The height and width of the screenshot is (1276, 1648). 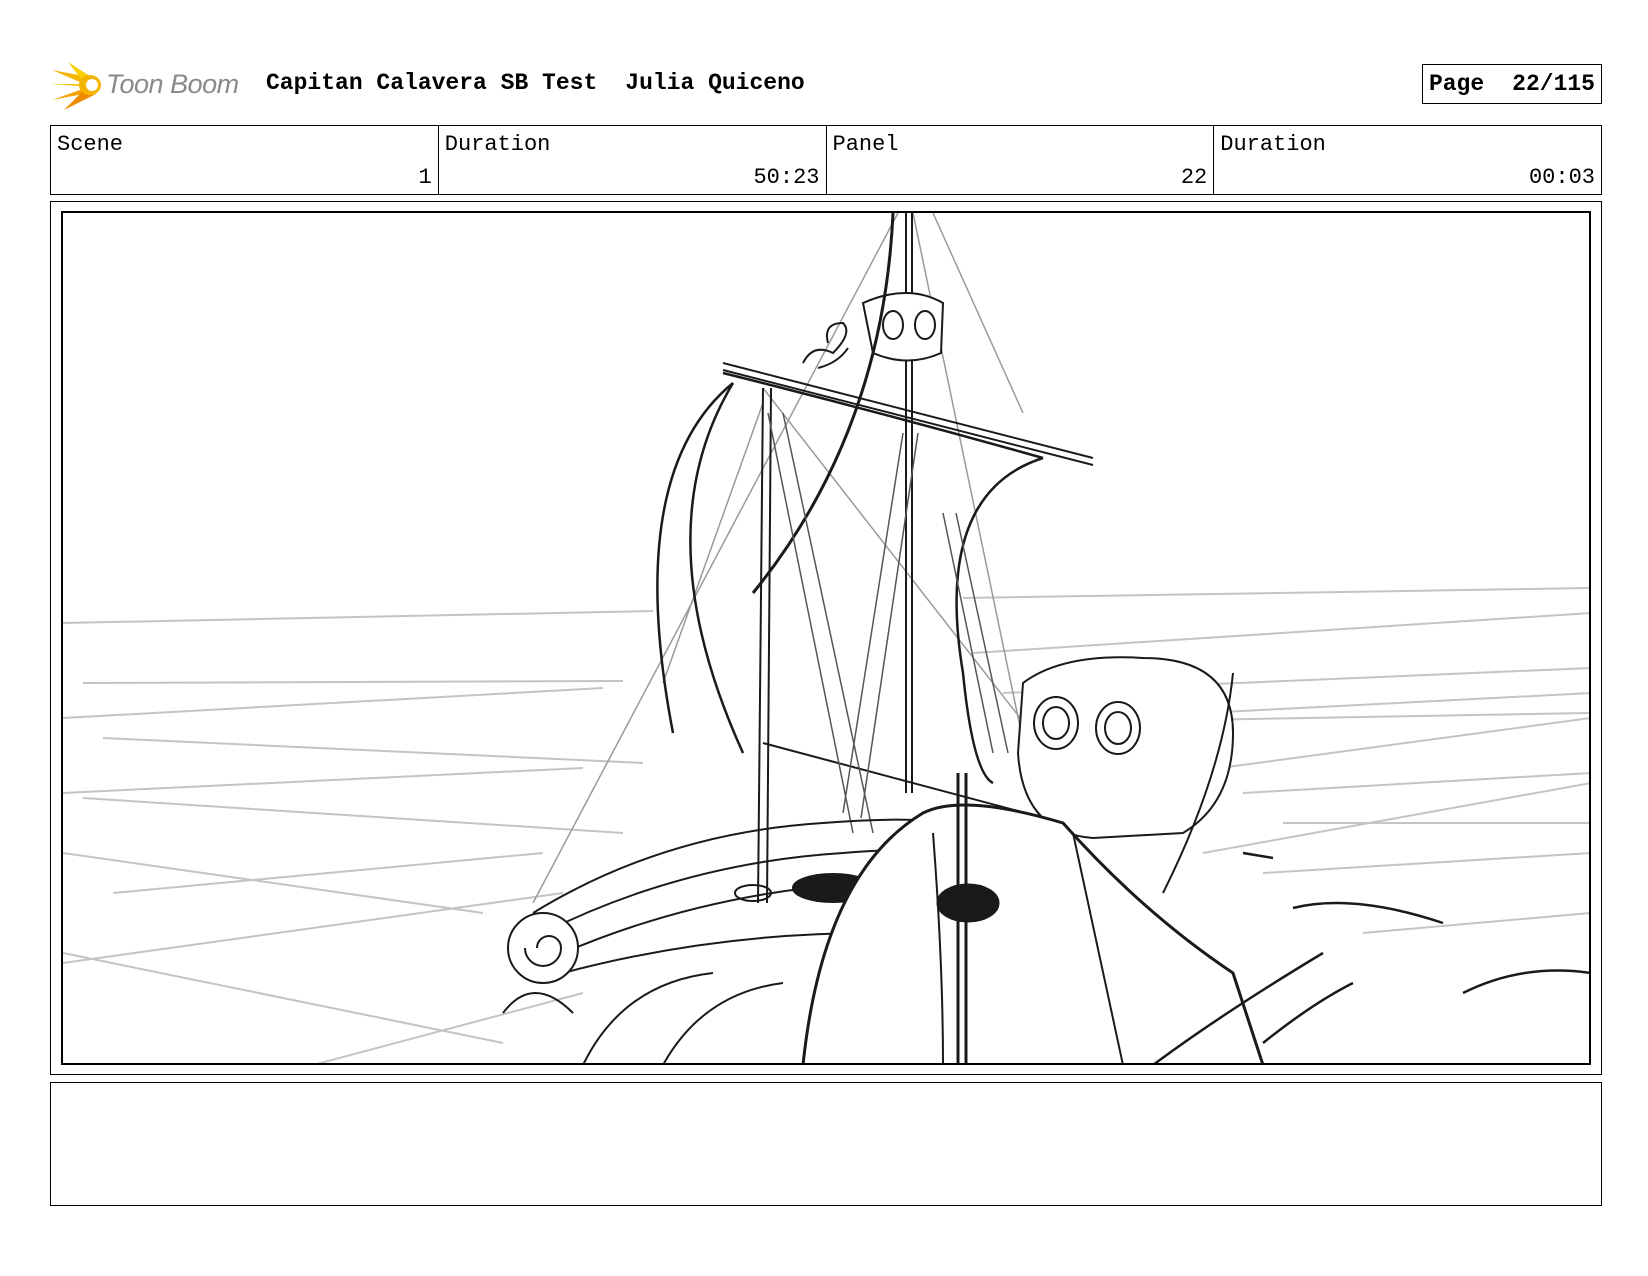 I want to click on panel-value: 22, so click(x=1194, y=177).